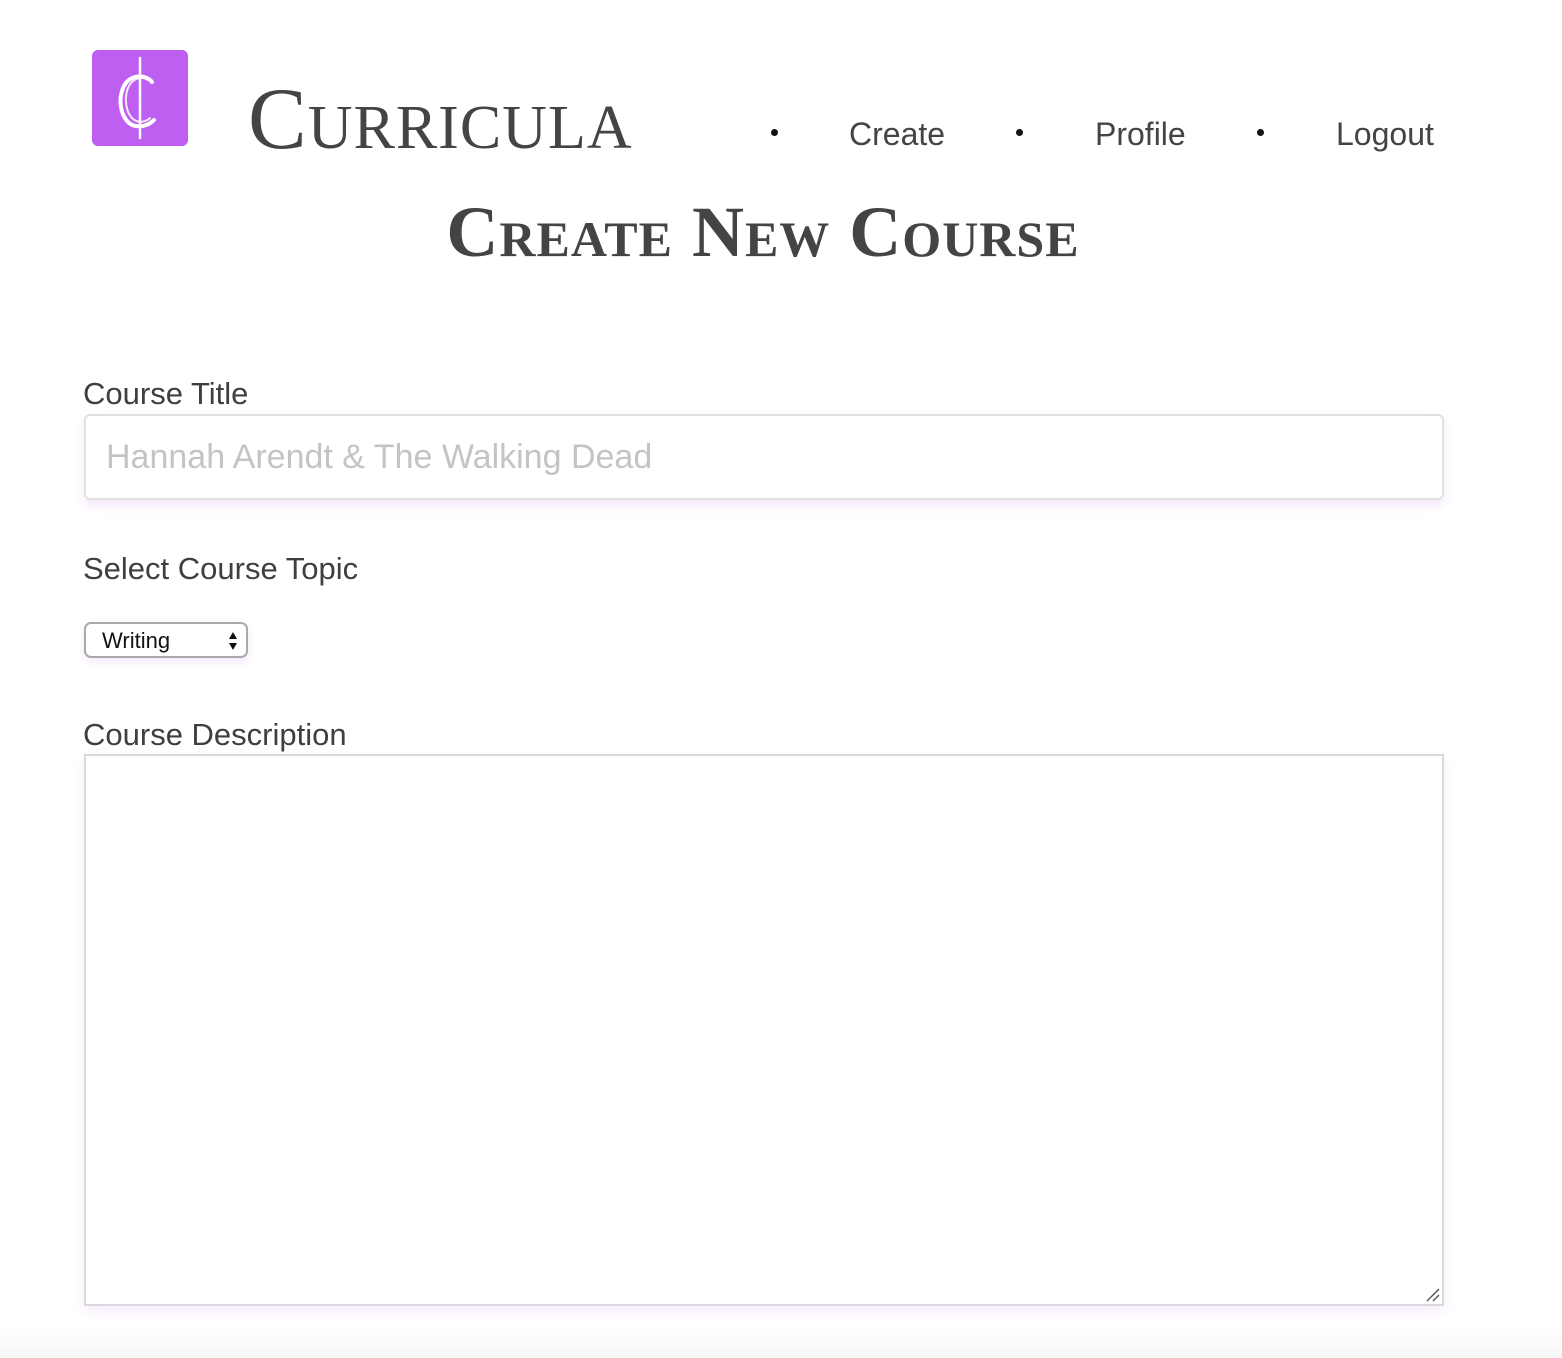  What do you see at coordinates (764, 457) in the screenshot?
I see `course-title-input` at bounding box center [764, 457].